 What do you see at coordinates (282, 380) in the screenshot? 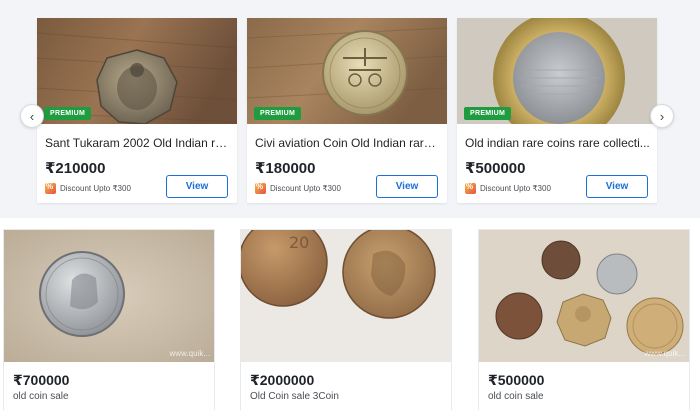
I see `listing-price: ₹2000000` at bounding box center [282, 380].